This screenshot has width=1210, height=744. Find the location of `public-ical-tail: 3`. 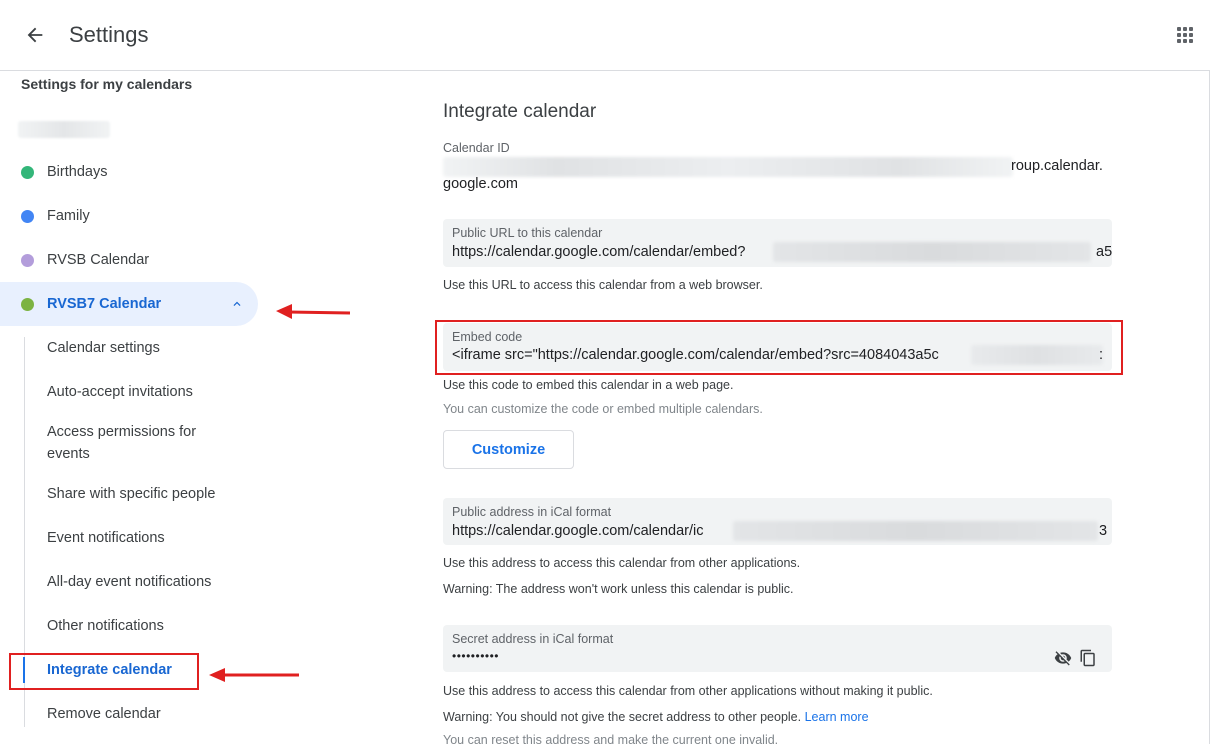

public-ical-tail: 3 is located at coordinates (1103, 531).